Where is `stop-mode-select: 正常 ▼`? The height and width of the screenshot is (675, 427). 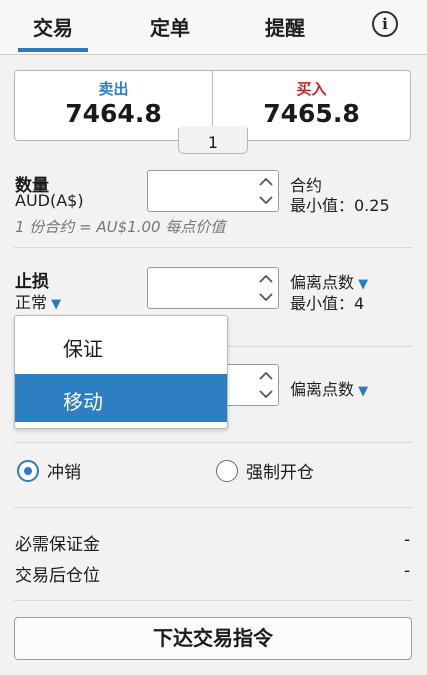
stop-mode-select: 正常 ▼ is located at coordinates (38, 301).